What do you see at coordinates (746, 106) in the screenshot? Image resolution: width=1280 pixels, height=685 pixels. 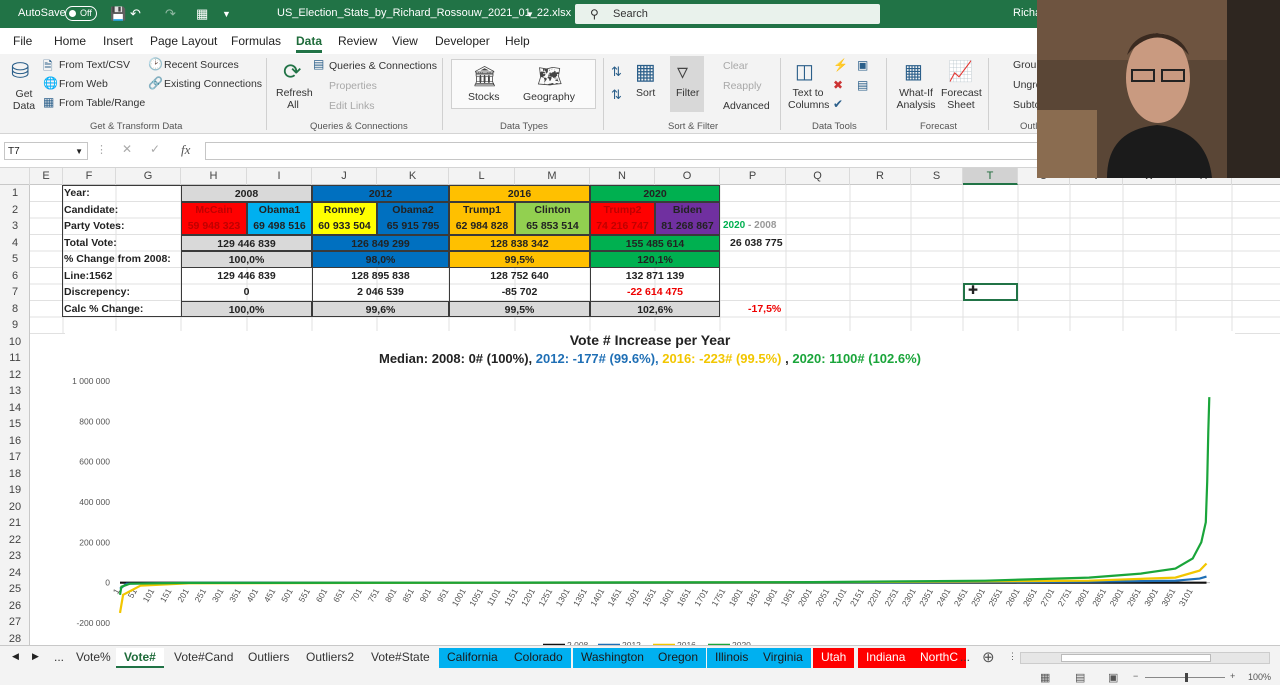 I see `advanced-button: Advanced` at bounding box center [746, 106].